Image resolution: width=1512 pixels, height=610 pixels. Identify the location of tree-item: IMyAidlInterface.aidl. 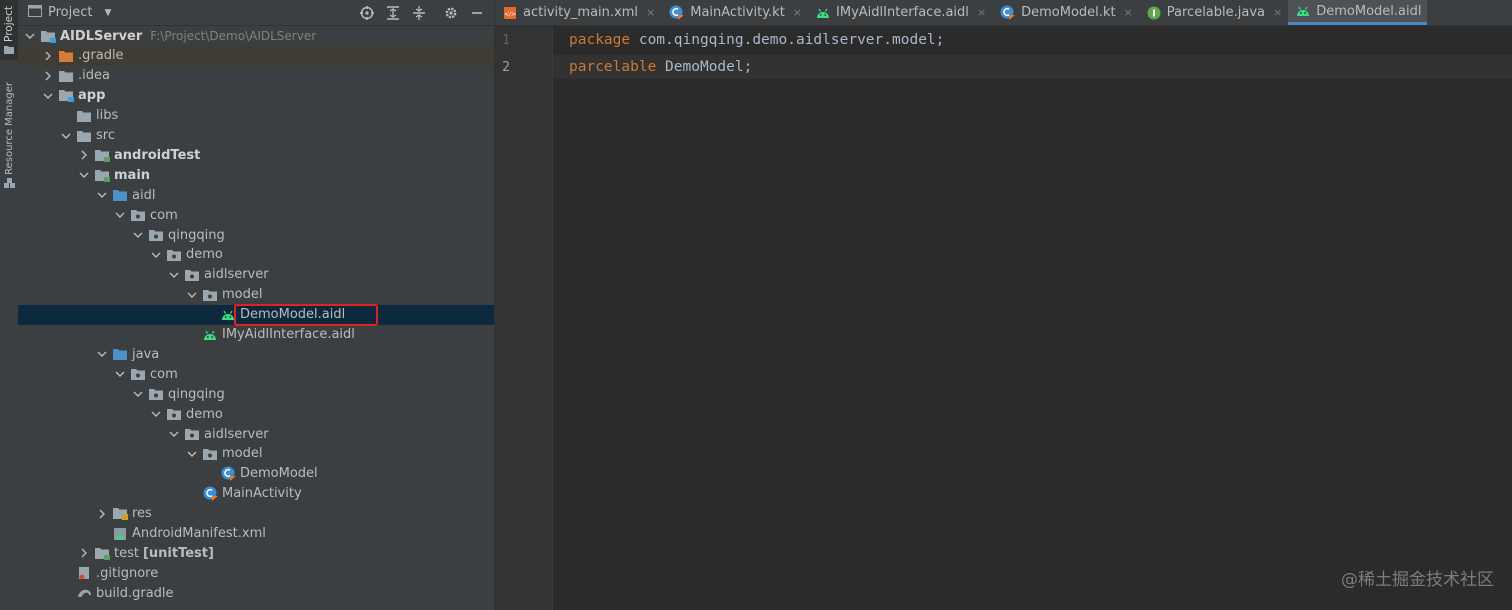
(256, 335).